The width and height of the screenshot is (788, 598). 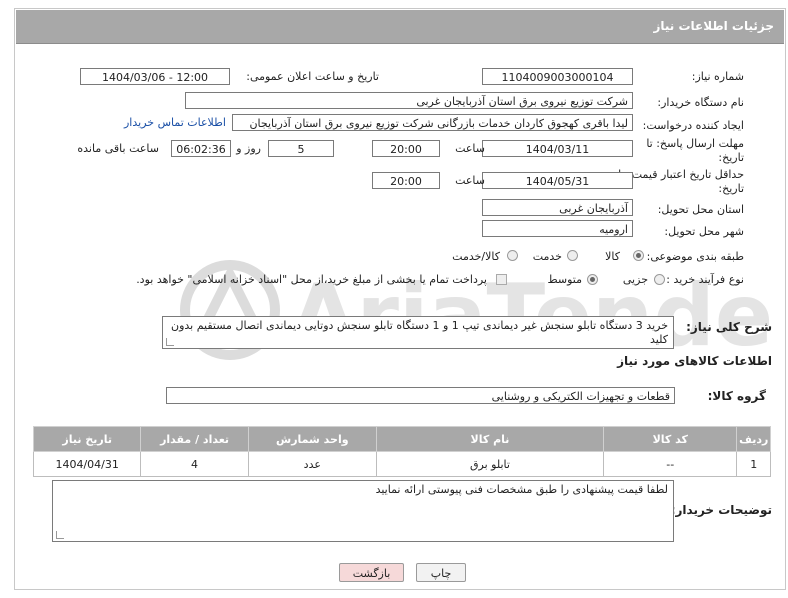 What do you see at coordinates (670, 464) in the screenshot?
I see `cell-code: --` at bounding box center [670, 464].